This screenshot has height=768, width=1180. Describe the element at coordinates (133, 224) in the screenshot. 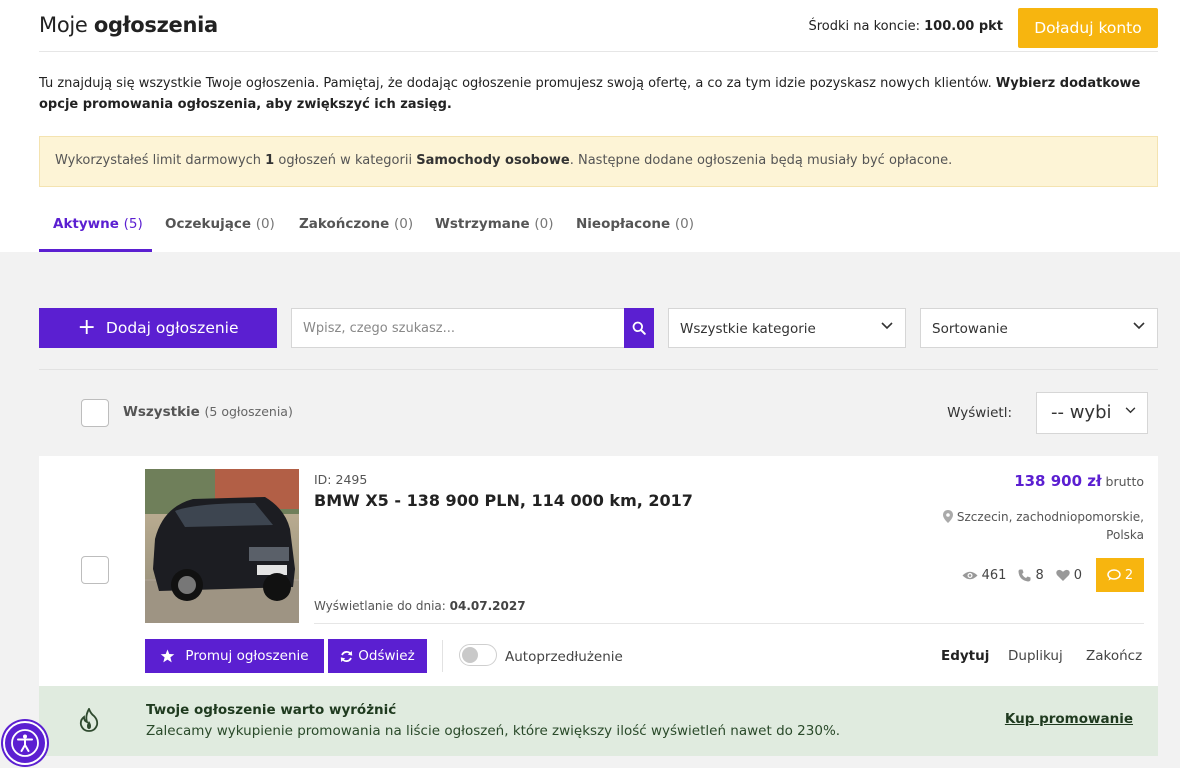

I see `tab-count: (5)` at that location.